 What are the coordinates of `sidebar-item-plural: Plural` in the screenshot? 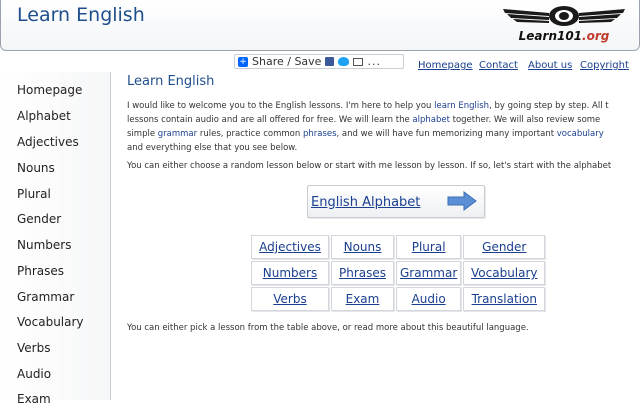 It's located at (34, 194).